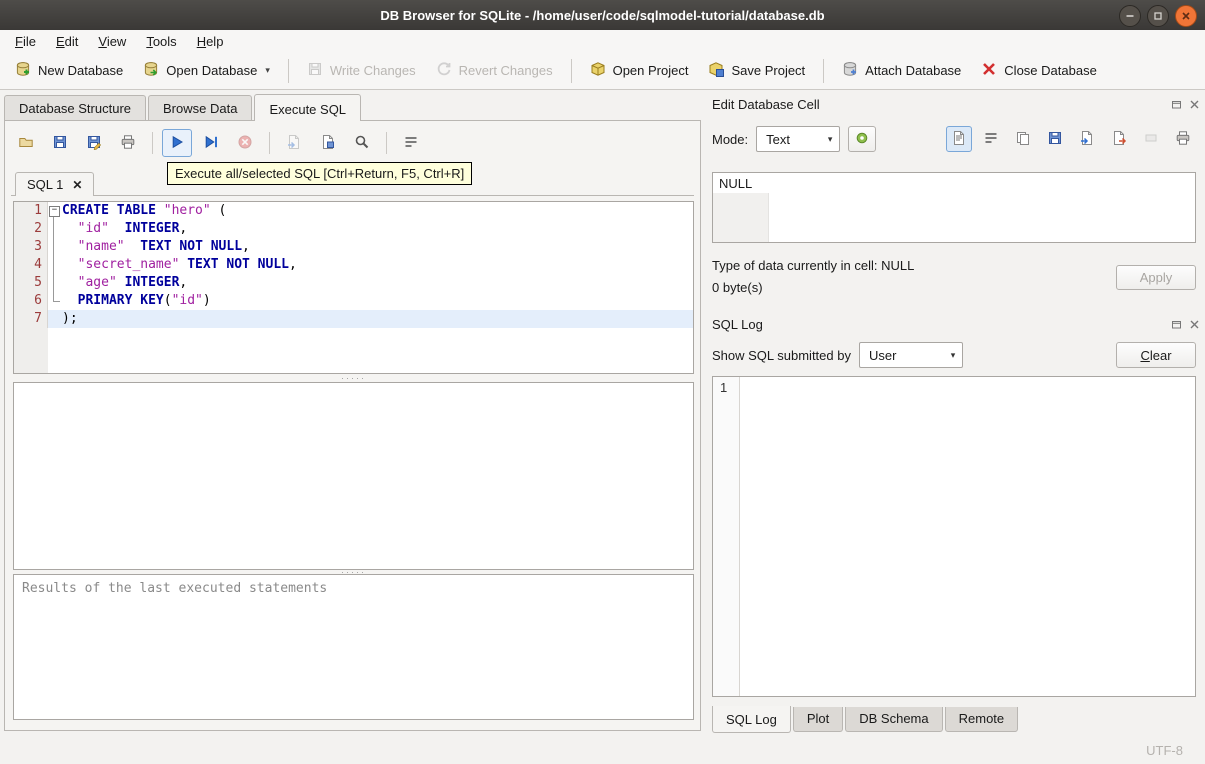  Describe the element at coordinates (862, 139) in the screenshot. I see `auto-switch-button` at that location.